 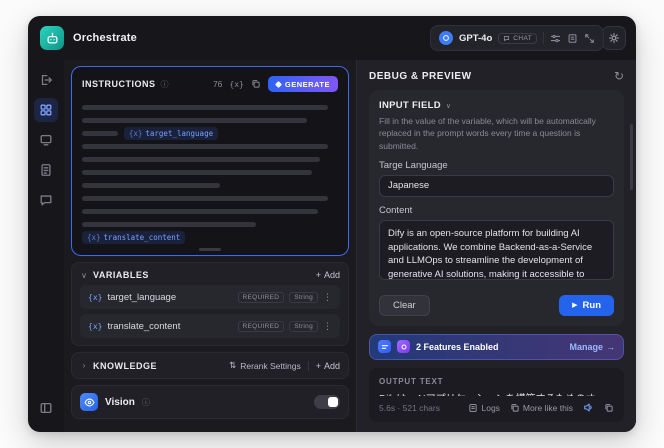 I want to click on vision-toggle, so click(x=327, y=402).